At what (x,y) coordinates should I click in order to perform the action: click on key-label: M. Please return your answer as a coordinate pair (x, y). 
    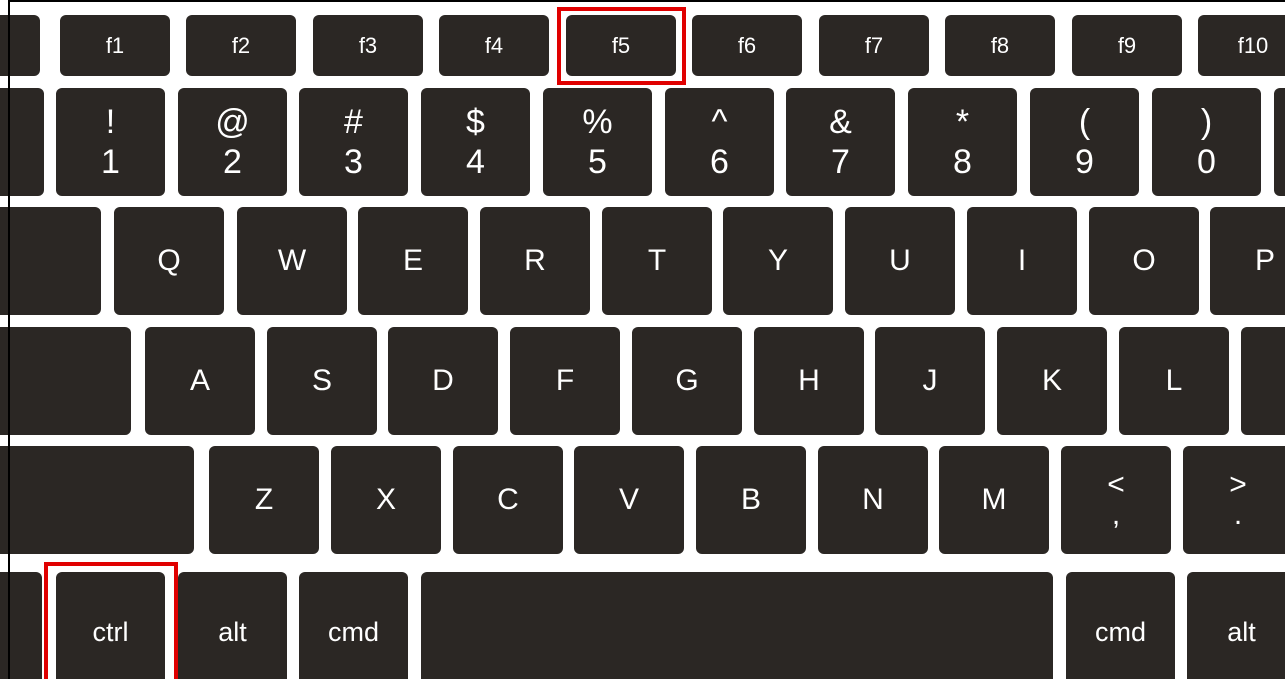
    Looking at the image, I should click on (994, 499).